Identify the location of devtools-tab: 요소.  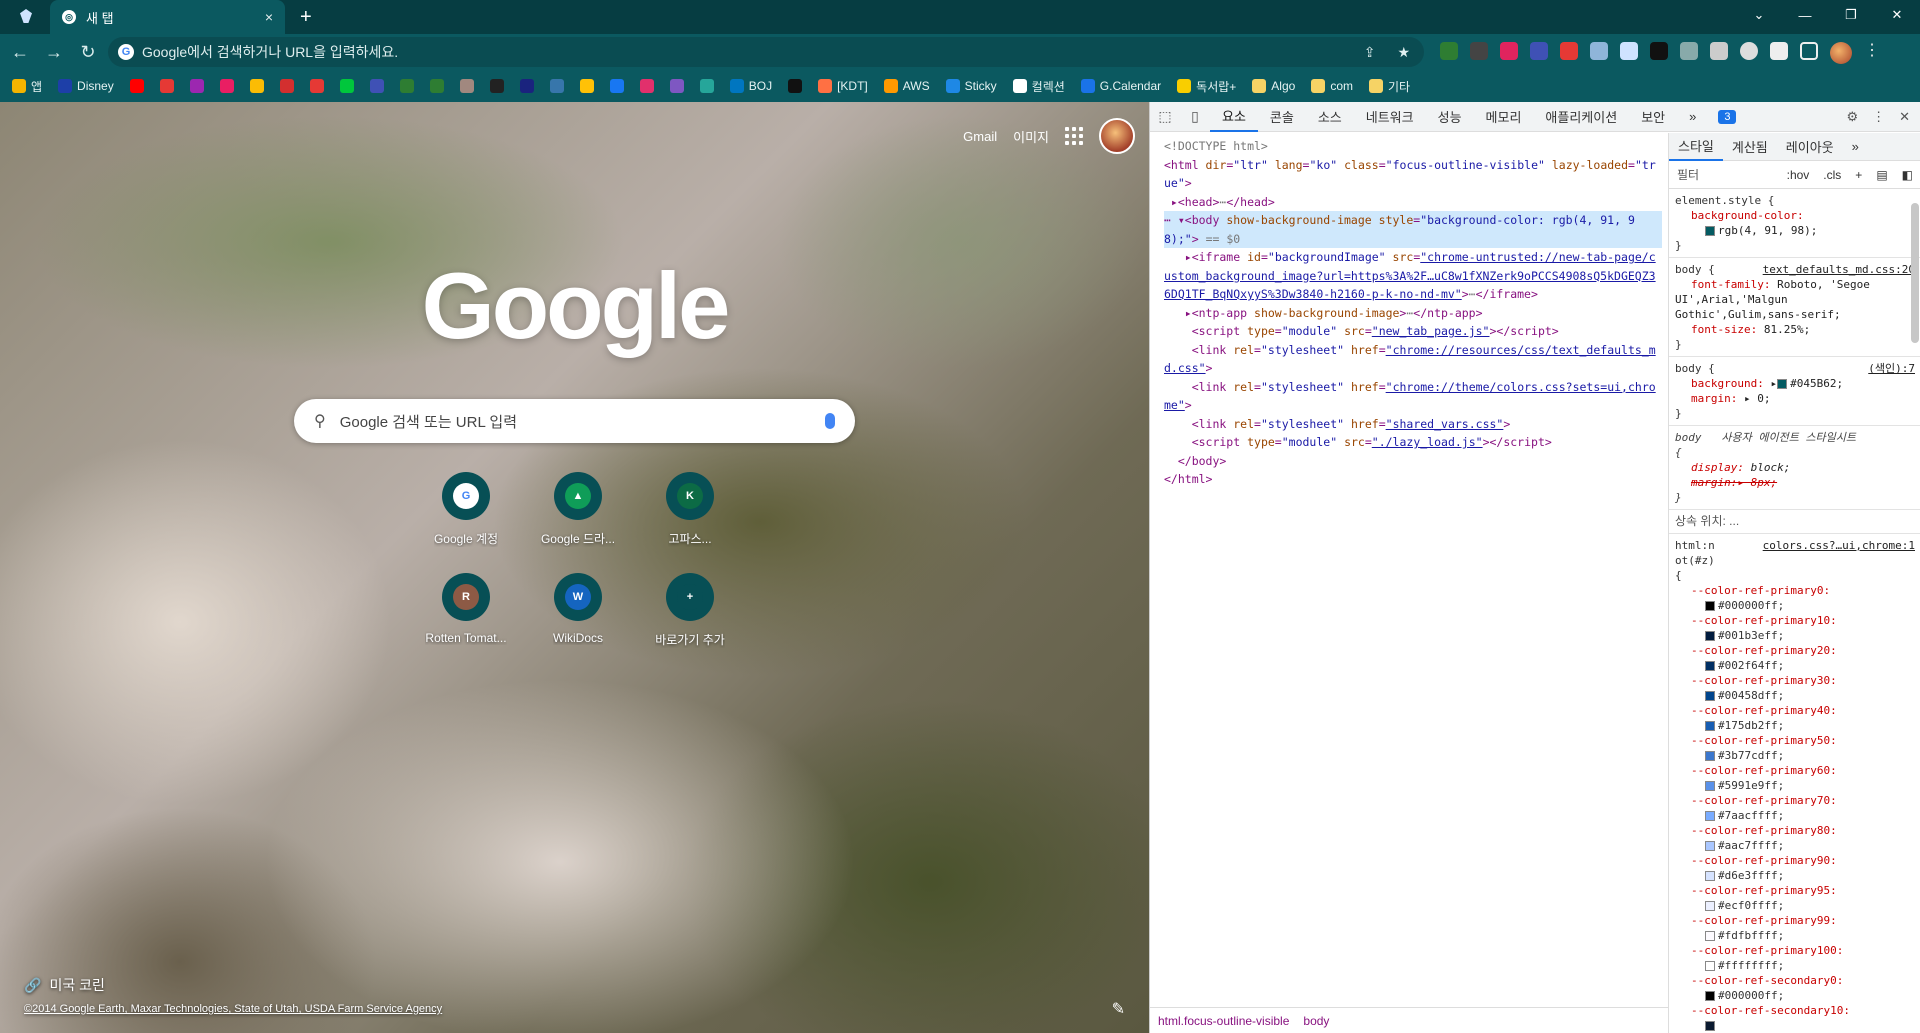
(1234, 117).